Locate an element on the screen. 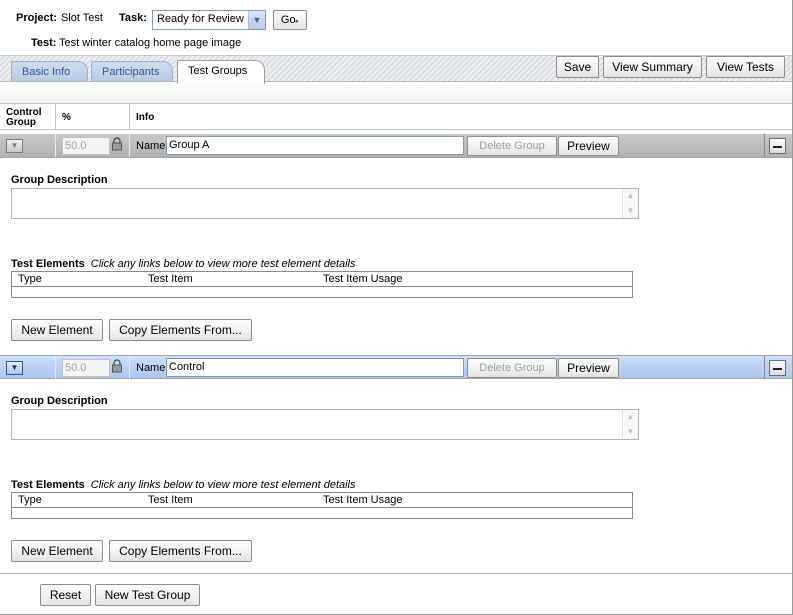  tab-basic-info: Basic Info is located at coordinates (49, 71).